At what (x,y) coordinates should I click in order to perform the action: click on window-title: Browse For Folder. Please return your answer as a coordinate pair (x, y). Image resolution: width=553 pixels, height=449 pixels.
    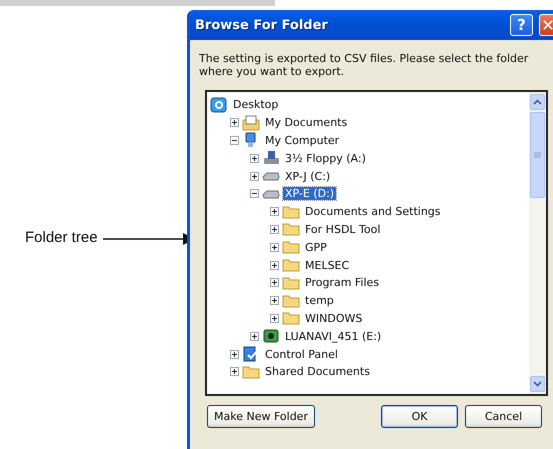
    Looking at the image, I should click on (262, 25).